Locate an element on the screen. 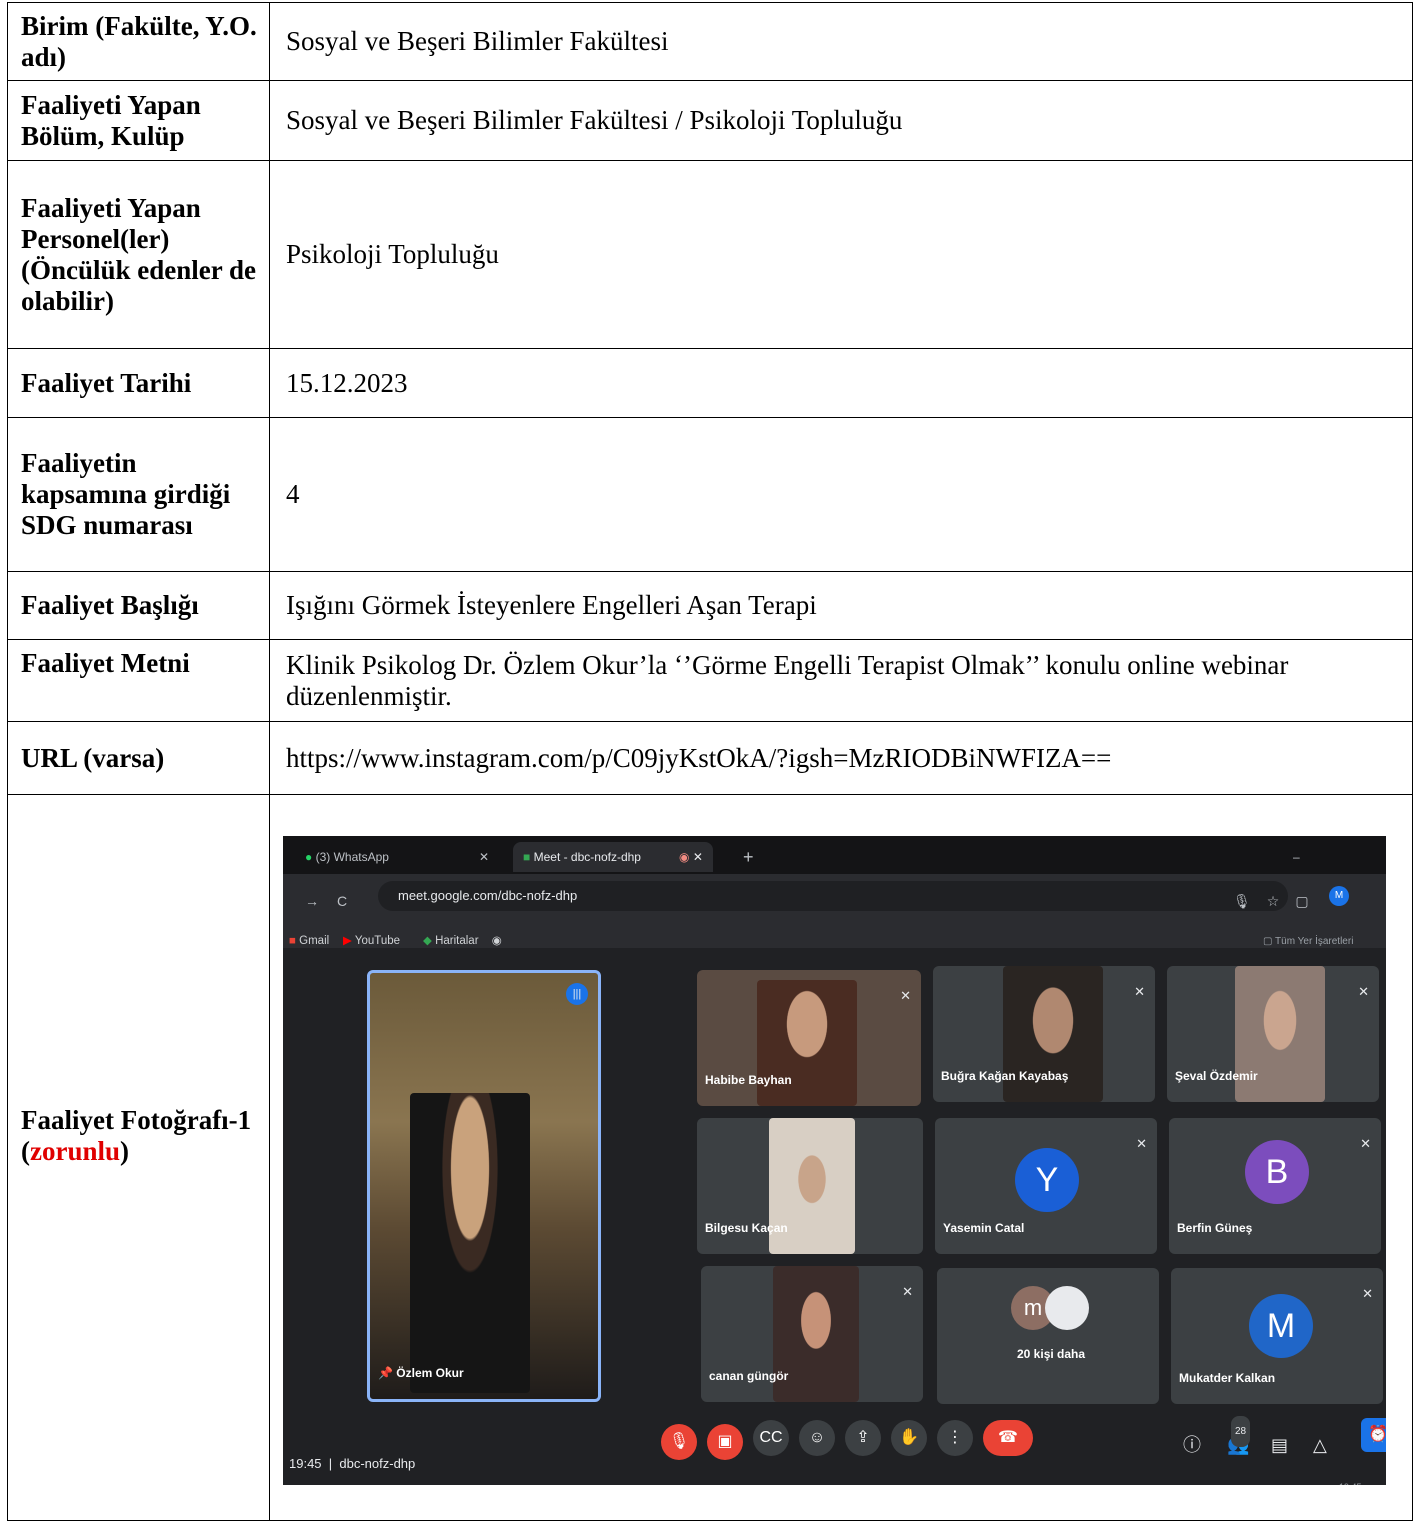 The width and height of the screenshot is (1422, 1522). speaker-video is located at coordinates (470, 1242).